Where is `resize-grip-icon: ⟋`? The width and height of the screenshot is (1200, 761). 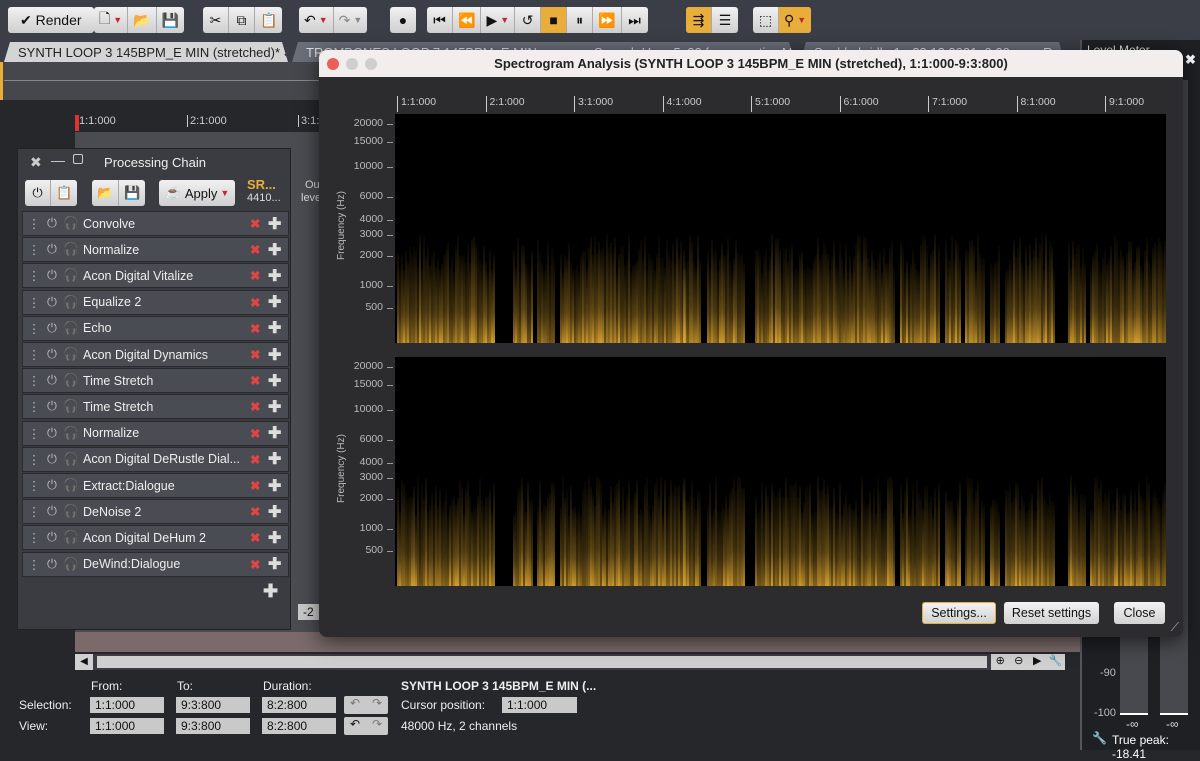
resize-grip-icon: ⟋ is located at coordinates (1175, 627).